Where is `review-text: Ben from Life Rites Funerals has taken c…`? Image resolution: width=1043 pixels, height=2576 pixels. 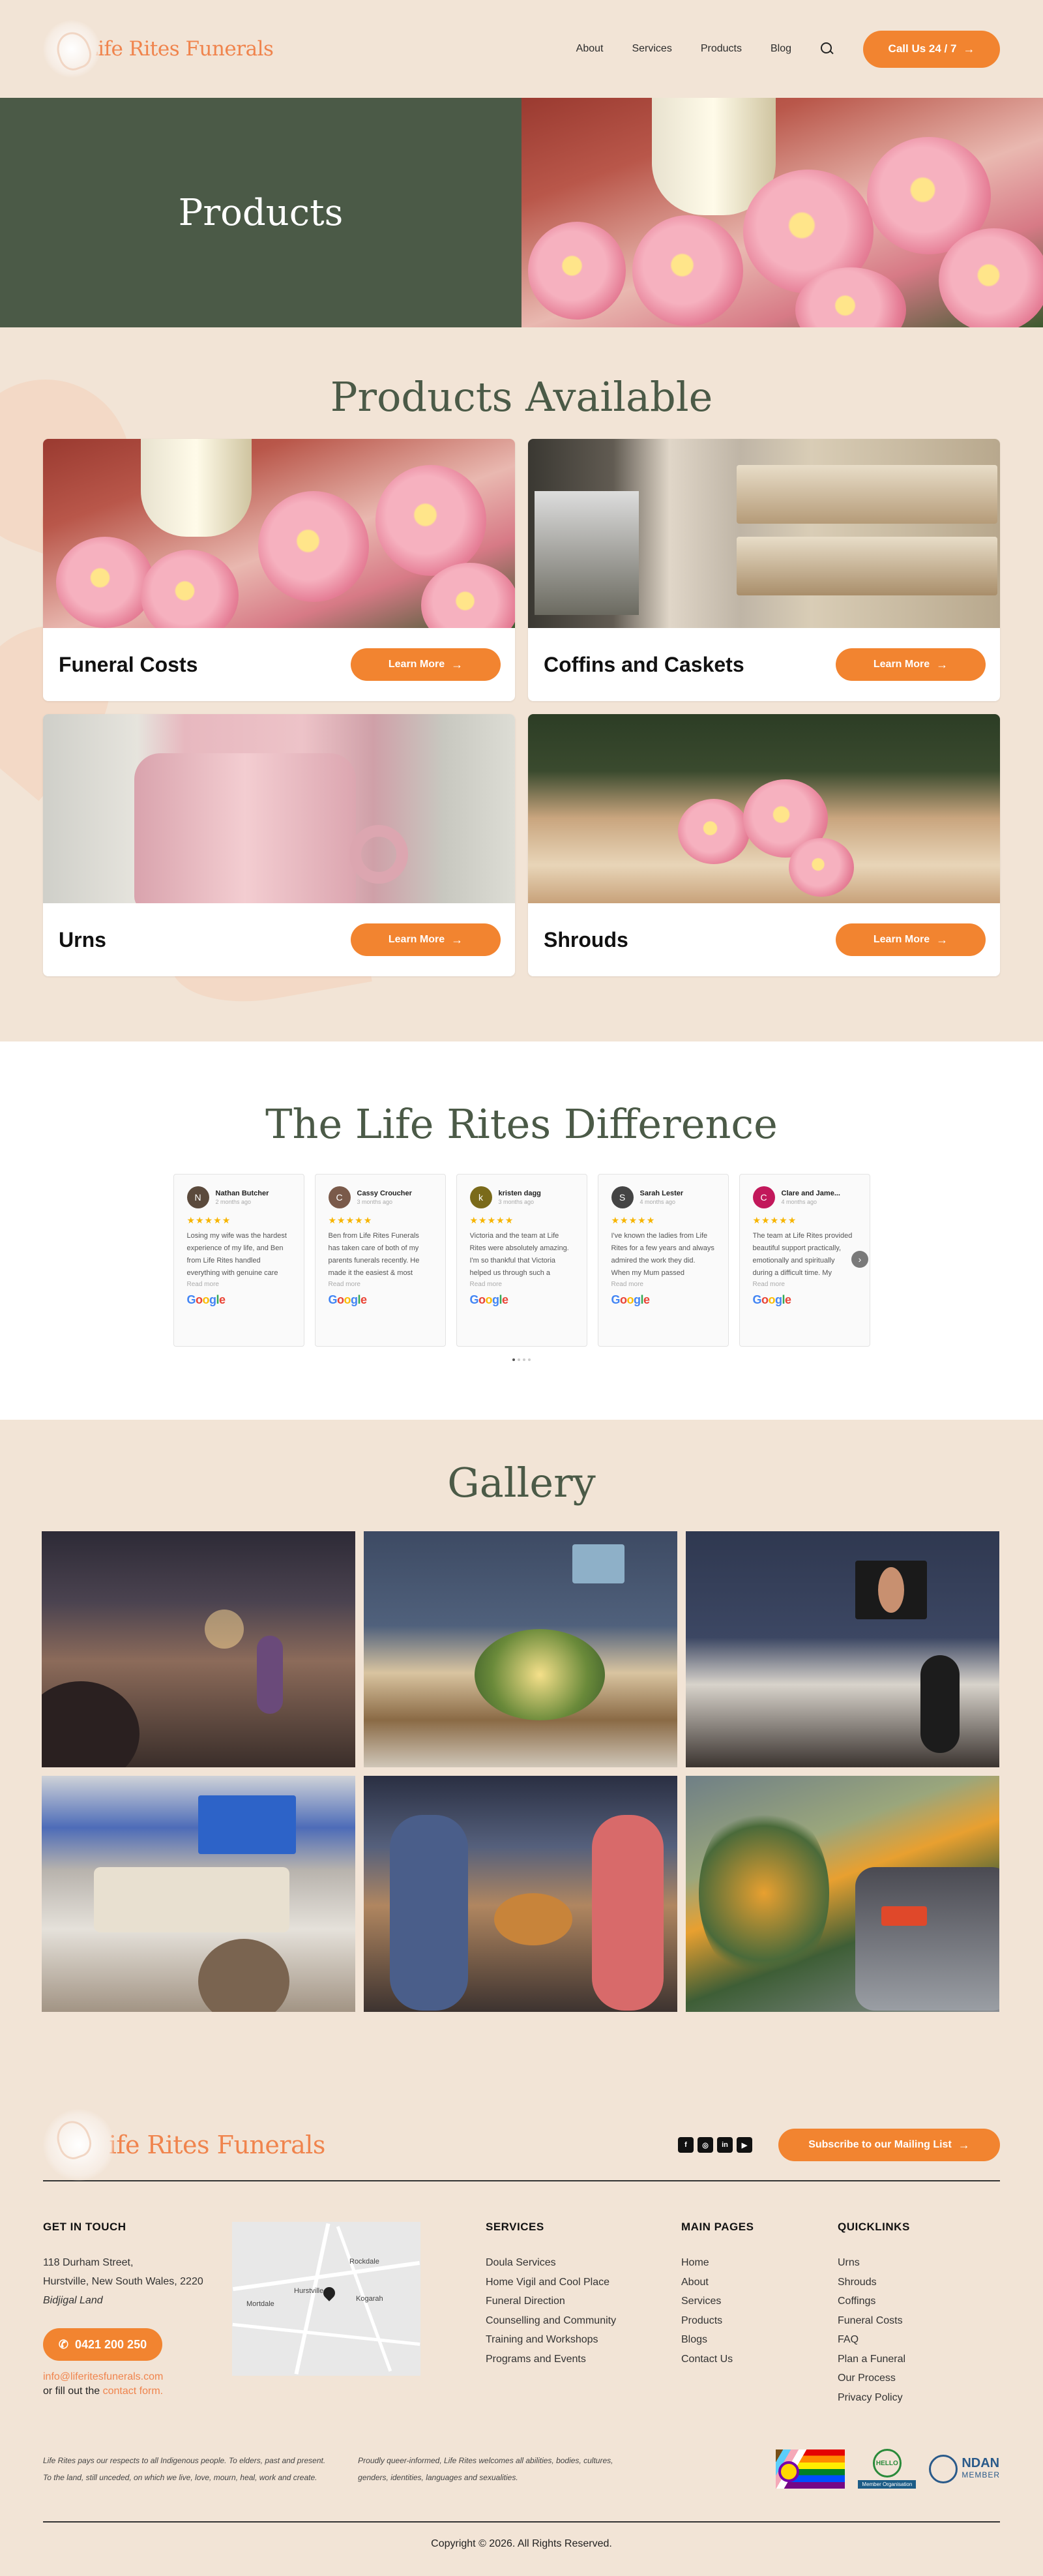
review-text: Ben from Life Rites Funerals has taken c… is located at coordinates (374, 1254).